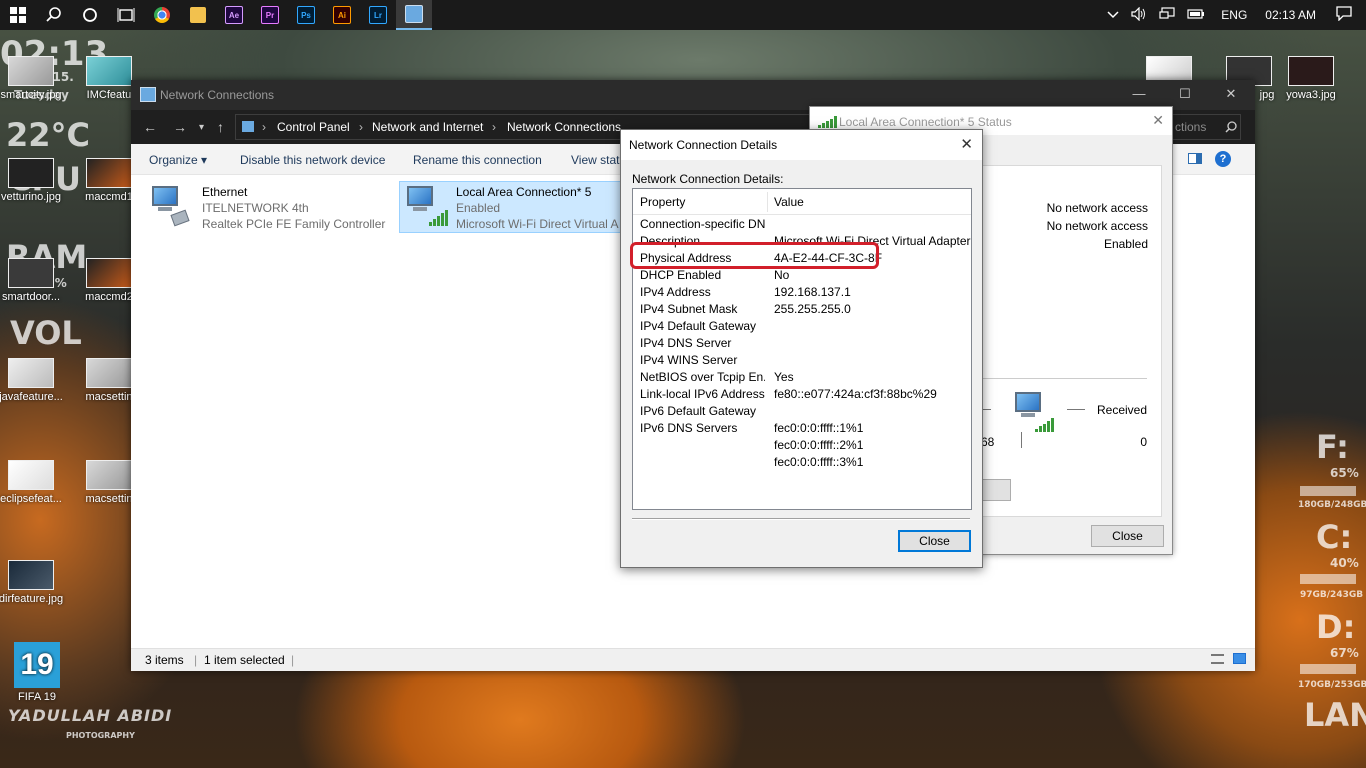  Describe the element at coordinates (477, 160) in the screenshot. I see `rename-connection-button: Rename this connection` at that location.